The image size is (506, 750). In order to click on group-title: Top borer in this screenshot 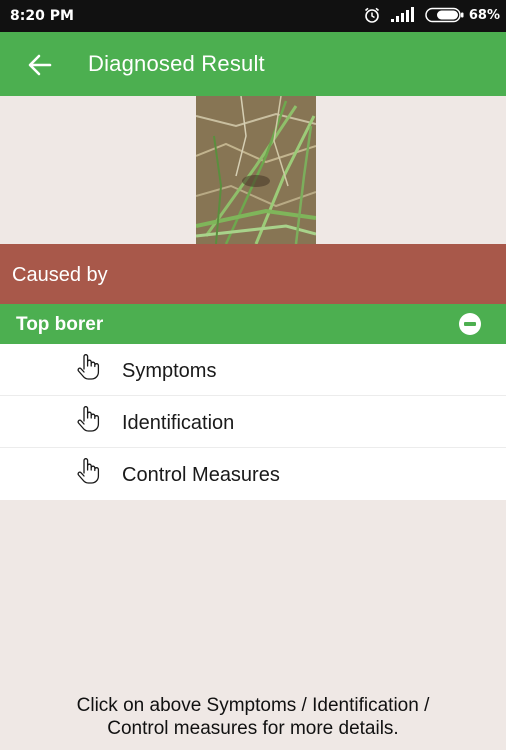, I will do `click(60, 324)`.